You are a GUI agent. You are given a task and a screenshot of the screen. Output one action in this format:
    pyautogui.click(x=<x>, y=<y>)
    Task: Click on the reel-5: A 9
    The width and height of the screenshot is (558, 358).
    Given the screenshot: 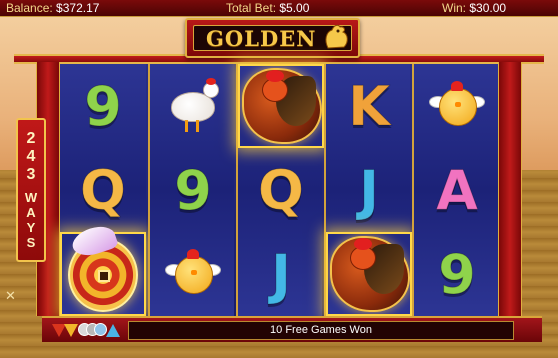 What is the action you would take?
    pyautogui.click(x=455, y=190)
    